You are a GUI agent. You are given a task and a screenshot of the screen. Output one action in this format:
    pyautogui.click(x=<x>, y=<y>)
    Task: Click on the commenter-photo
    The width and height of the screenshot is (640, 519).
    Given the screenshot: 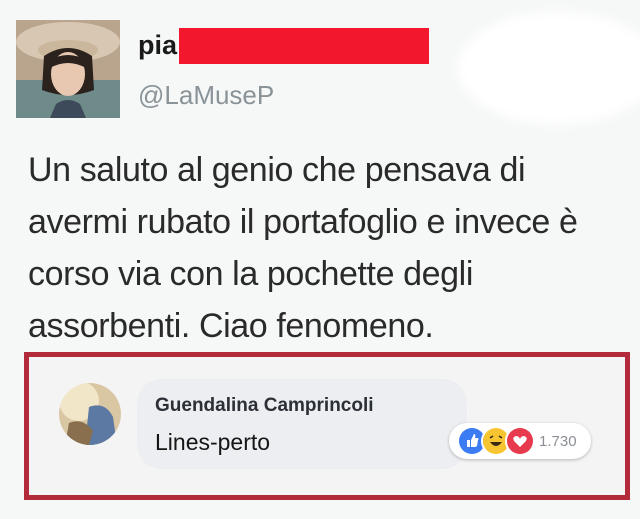 What is the action you would take?
    pyautogui.click(x=90, y=414)
    